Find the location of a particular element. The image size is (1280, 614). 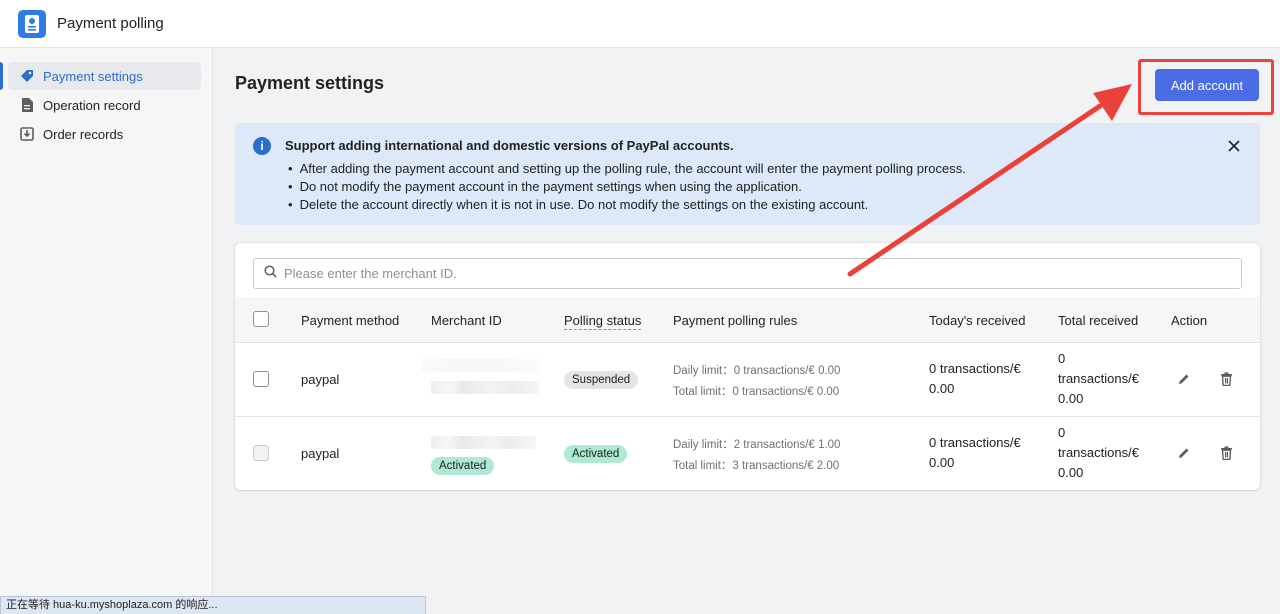

document-icon is located at coordinates (27, 105).